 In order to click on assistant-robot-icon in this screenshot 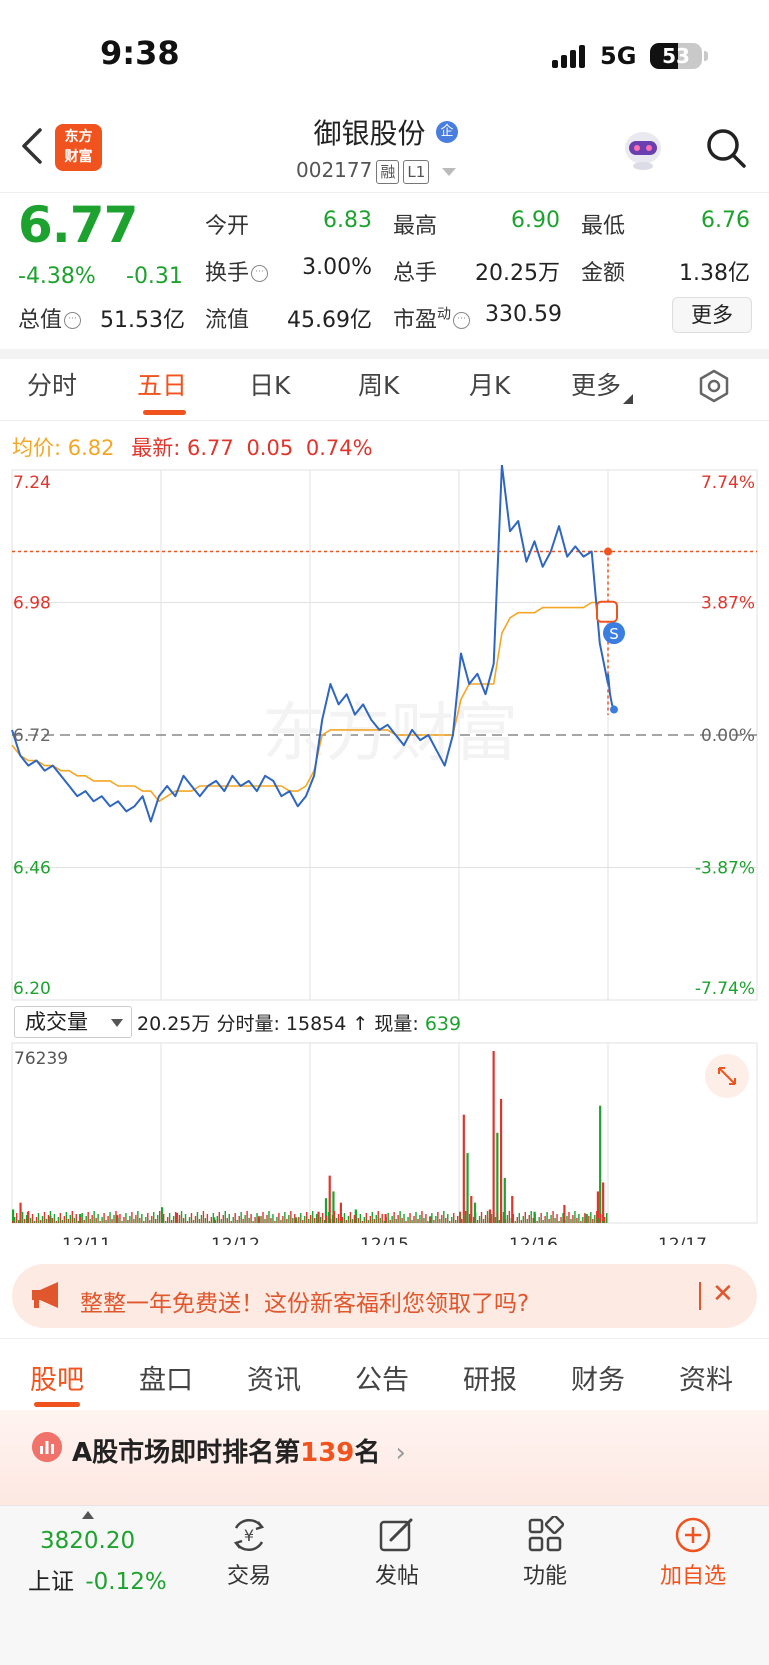, I will do `click(643, 149)`.